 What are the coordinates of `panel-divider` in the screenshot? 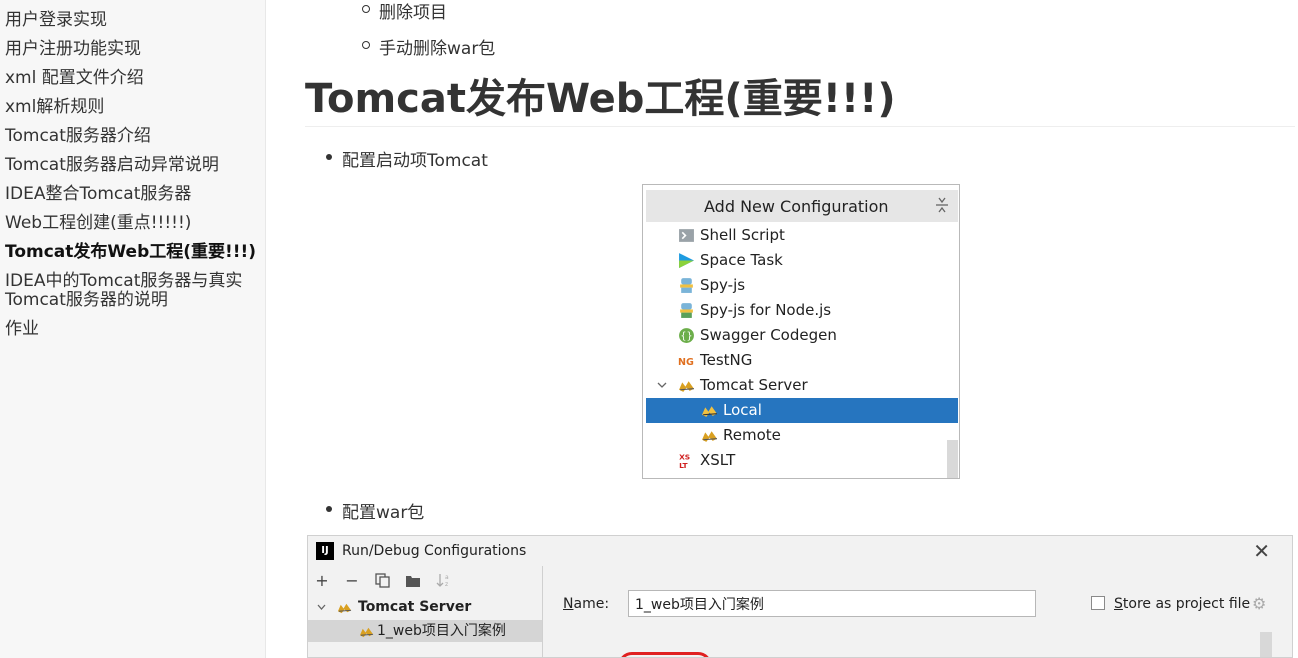 It's located at (542, 611).